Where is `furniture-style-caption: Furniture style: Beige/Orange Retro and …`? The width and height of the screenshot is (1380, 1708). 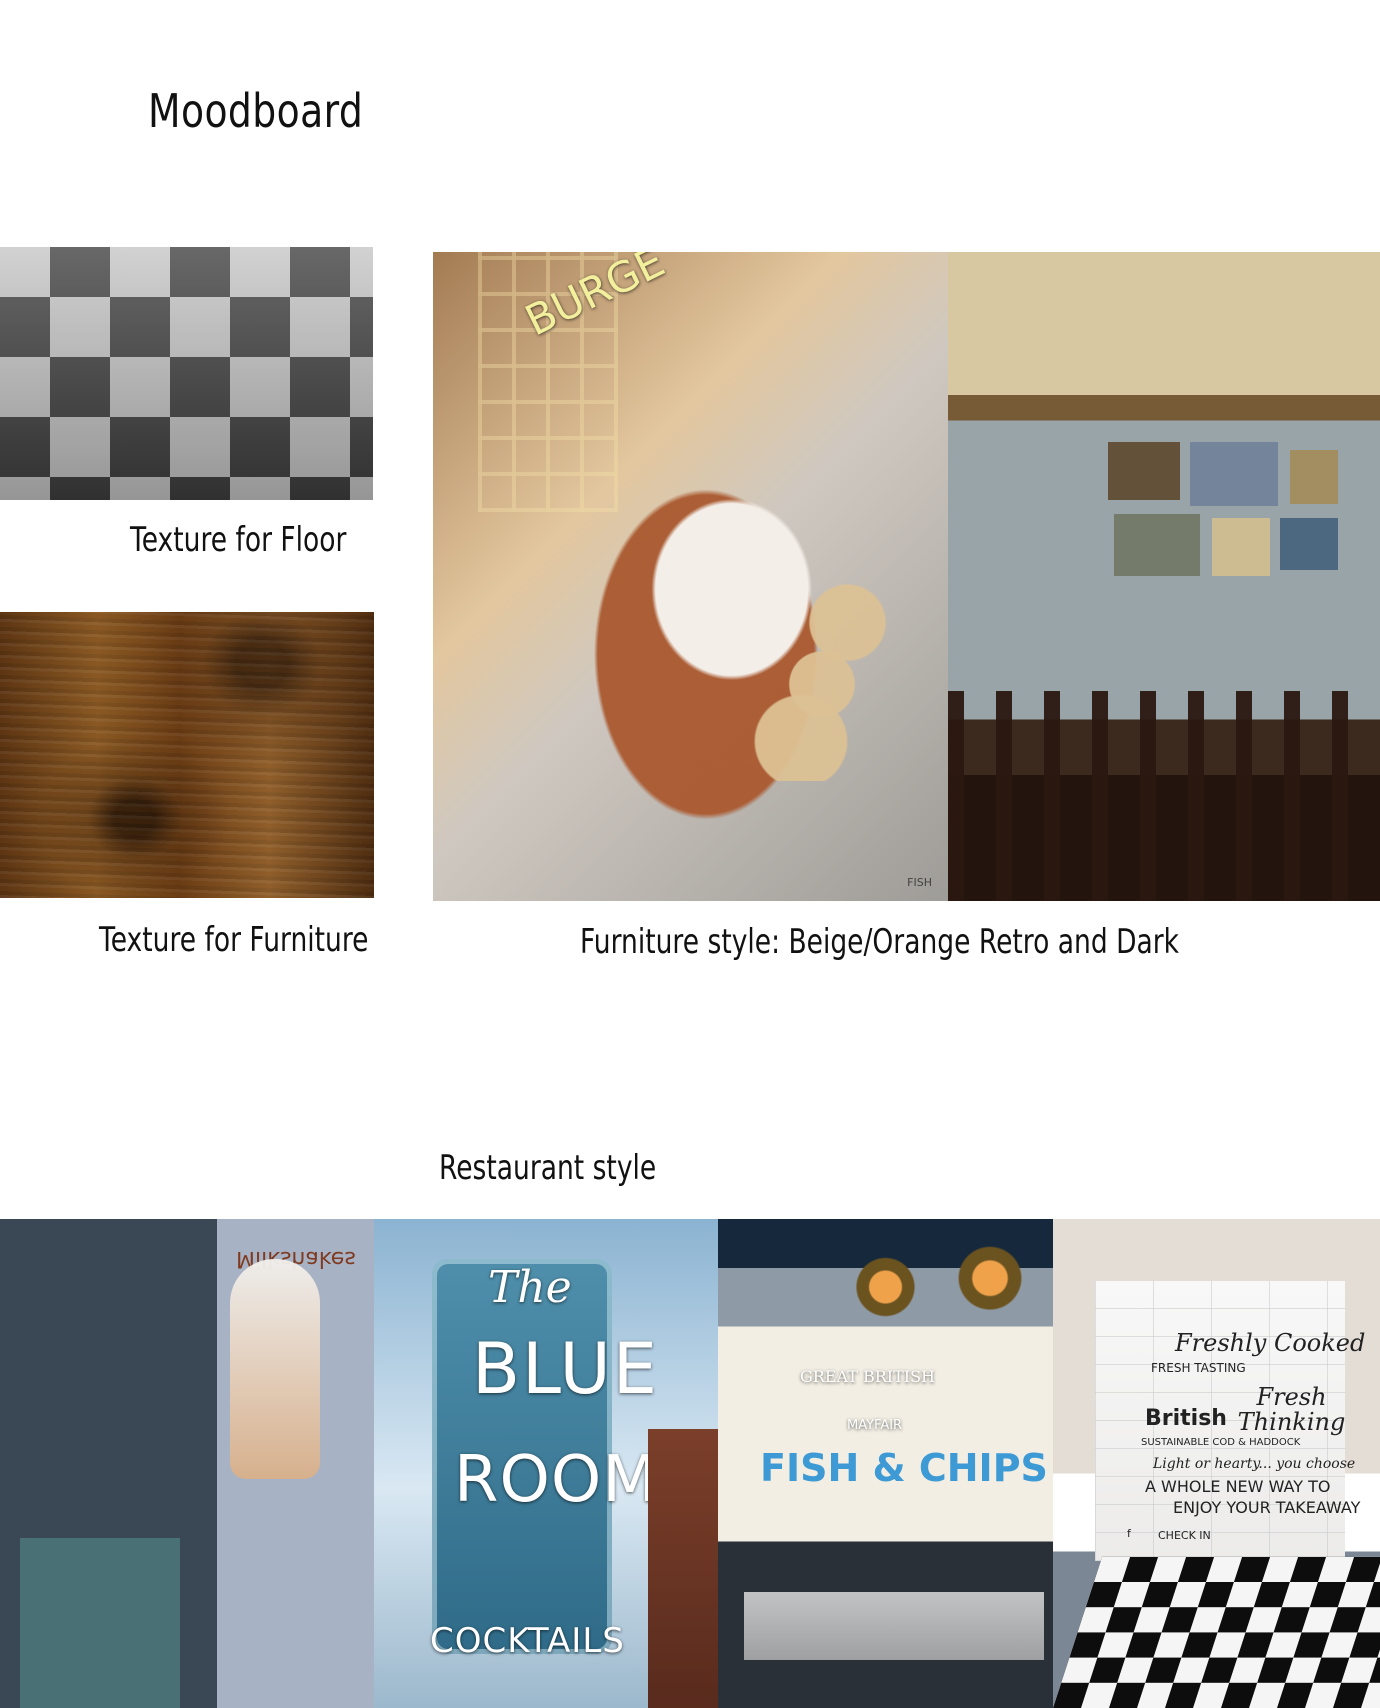
furniture-style-caption: Furniture style: Beige/Orange Retro and … is located at coordinates (880, 942).